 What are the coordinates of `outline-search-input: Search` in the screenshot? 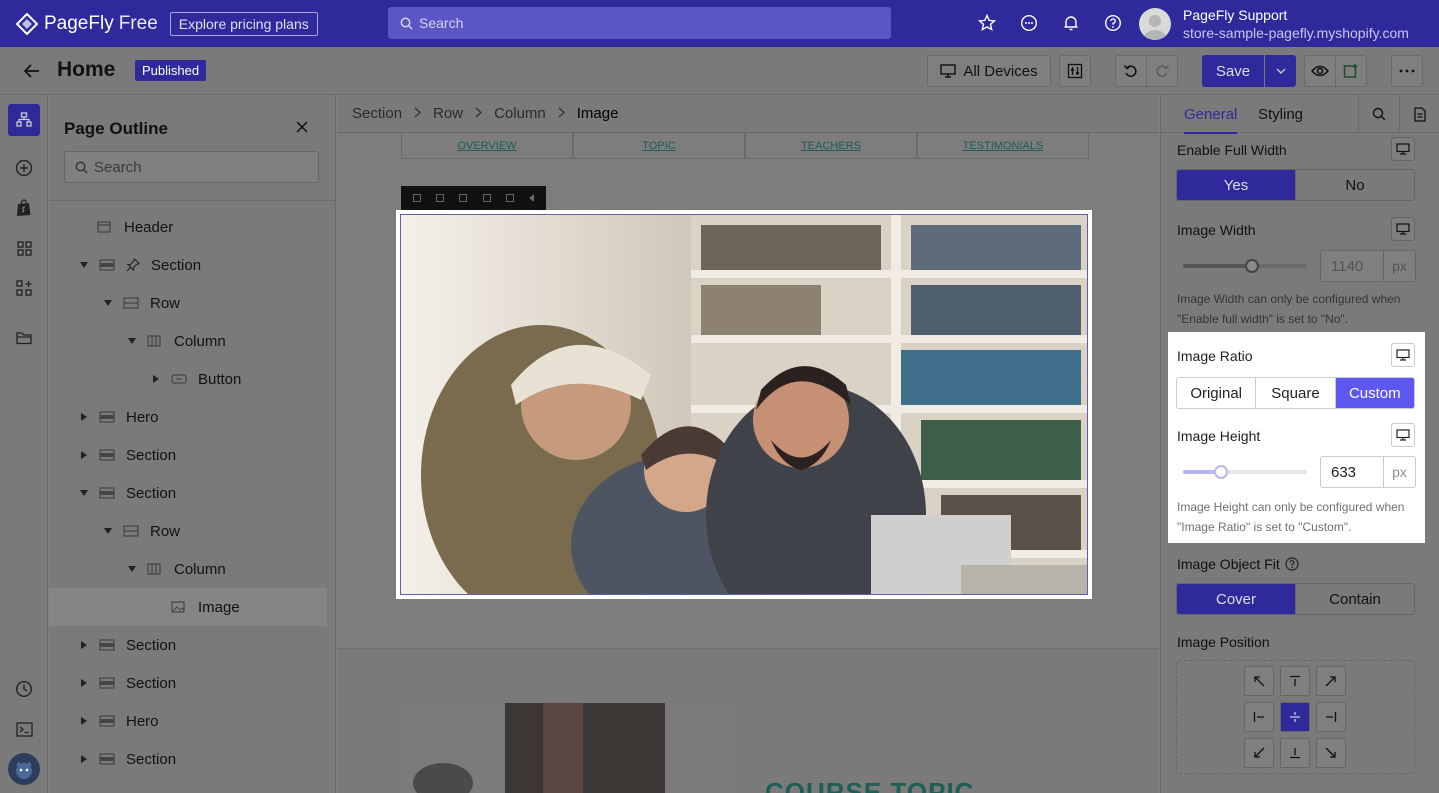 It's located at (191, 167).